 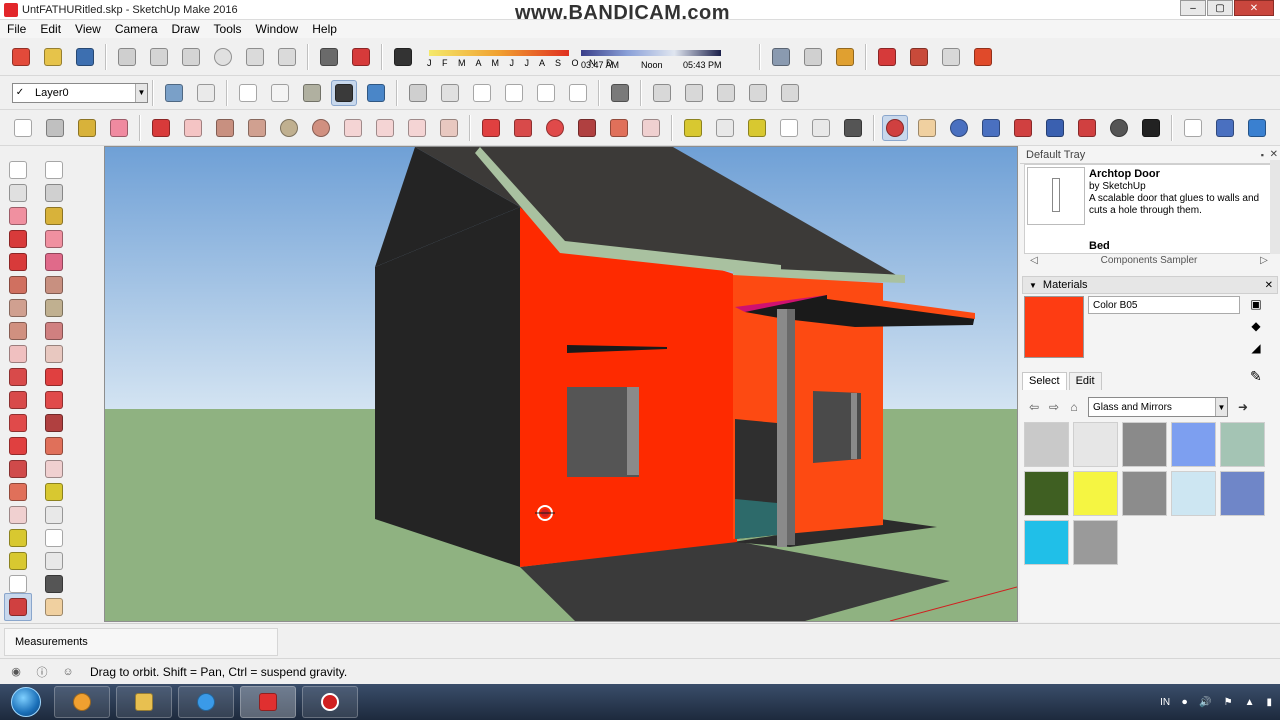 What do you see at coordinates (555, 128) in the screenshot?
I see `rotate-tool-button` at bounding box center [555, 128].